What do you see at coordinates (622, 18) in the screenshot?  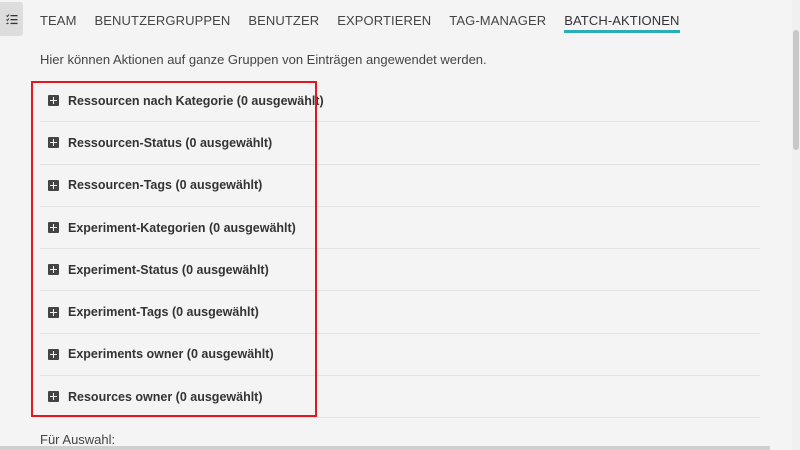 I see `tab-batch-aktionen: BATCH-AKTIONEN` at bounding box center [622, 18].